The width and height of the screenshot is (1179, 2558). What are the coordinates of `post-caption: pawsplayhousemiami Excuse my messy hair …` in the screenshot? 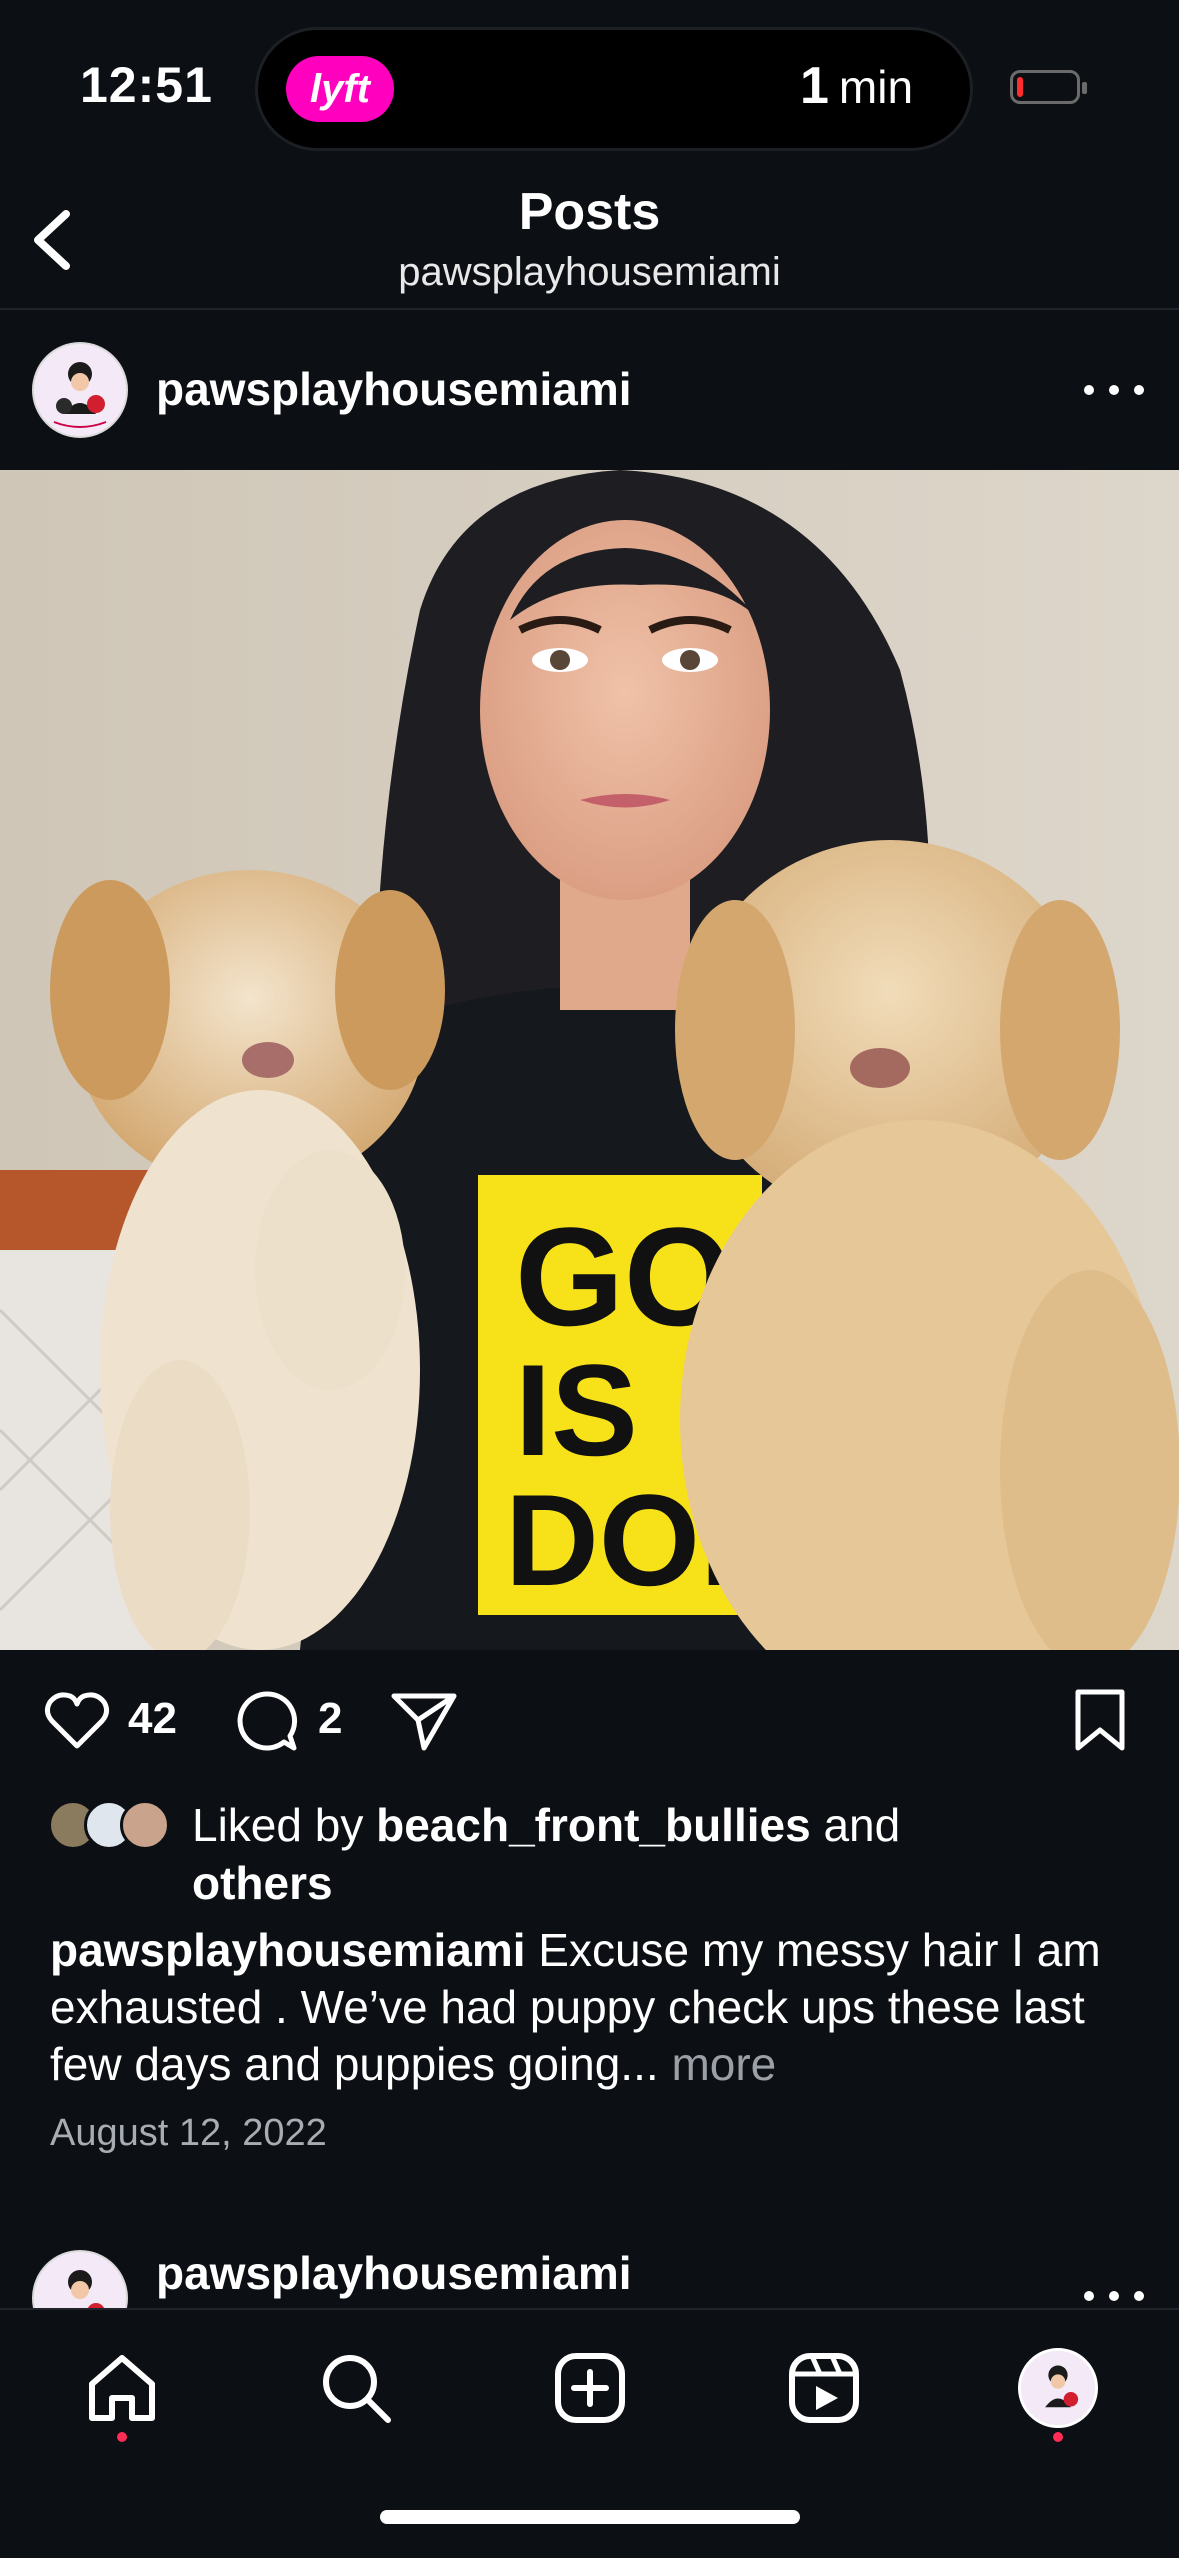 It's located at (595, 2007).